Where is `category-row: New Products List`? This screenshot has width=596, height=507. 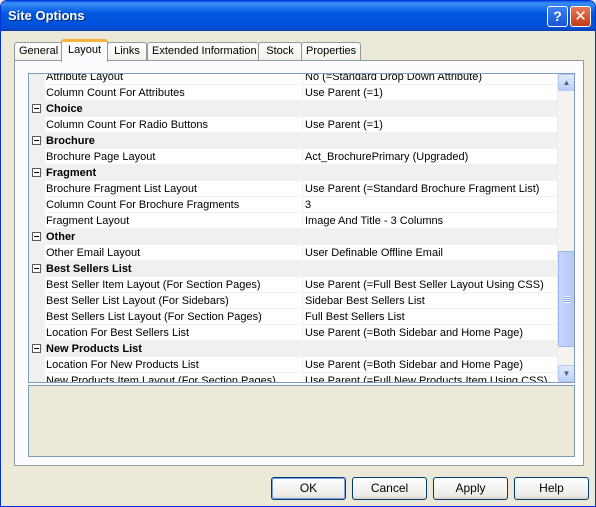 category-row: New Products List is located at coordinates (293, 349).